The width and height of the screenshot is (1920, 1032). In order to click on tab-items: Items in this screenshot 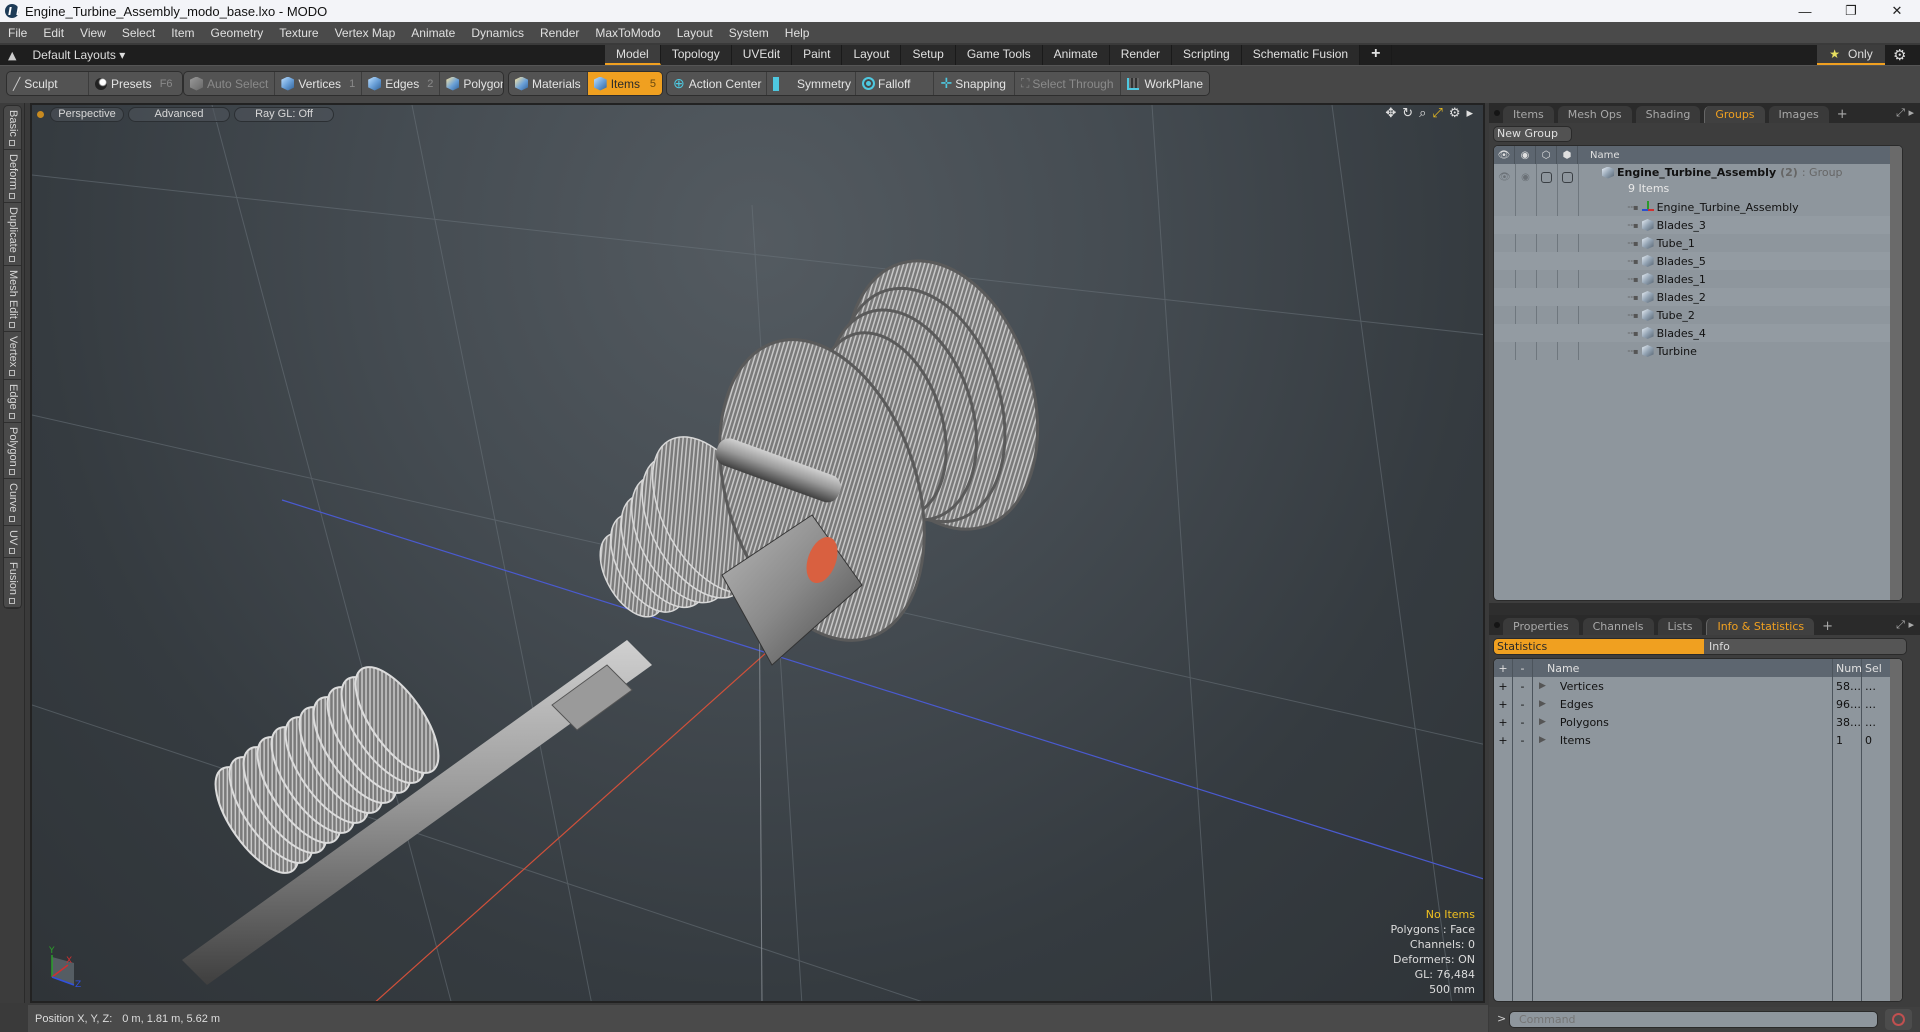, I will do `click(1528, 114)`.